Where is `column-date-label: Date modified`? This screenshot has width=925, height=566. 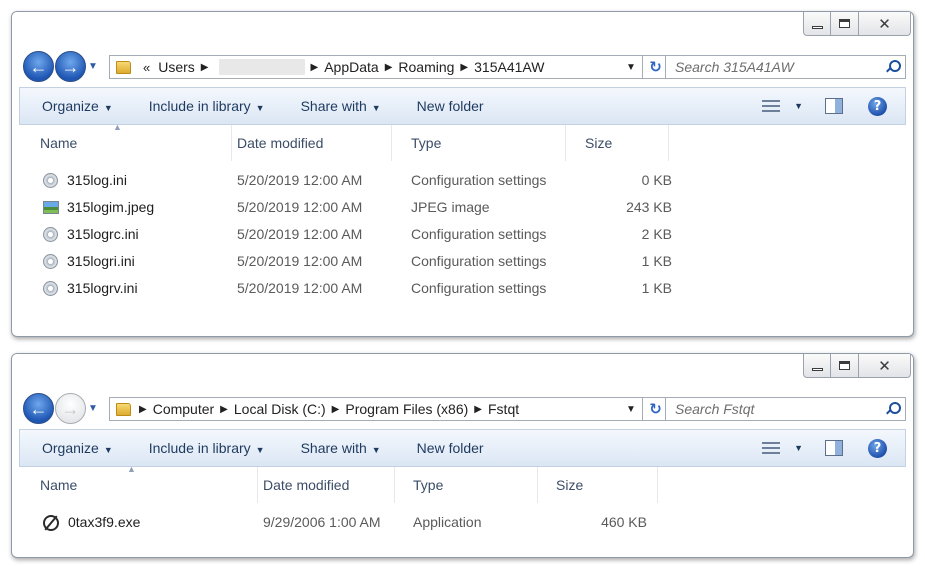
column-date-label: Date modified is located at coordinates (280, 143).